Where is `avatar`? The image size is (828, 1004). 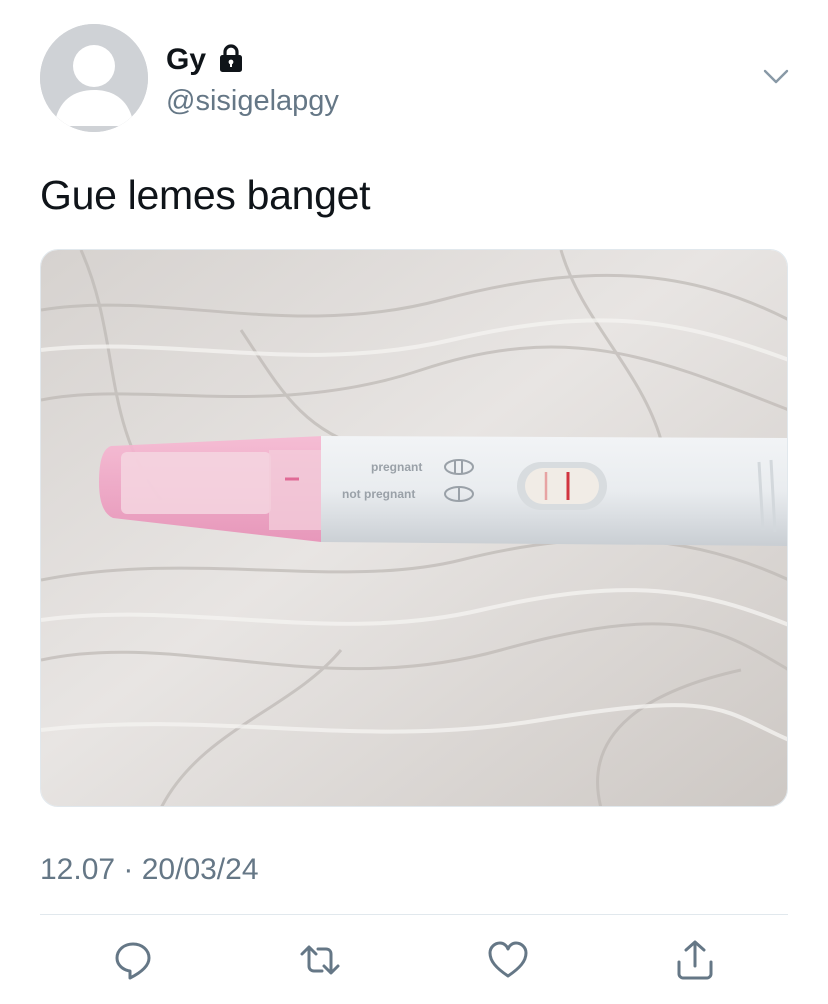 avatar is located at coordinates (94, 78).